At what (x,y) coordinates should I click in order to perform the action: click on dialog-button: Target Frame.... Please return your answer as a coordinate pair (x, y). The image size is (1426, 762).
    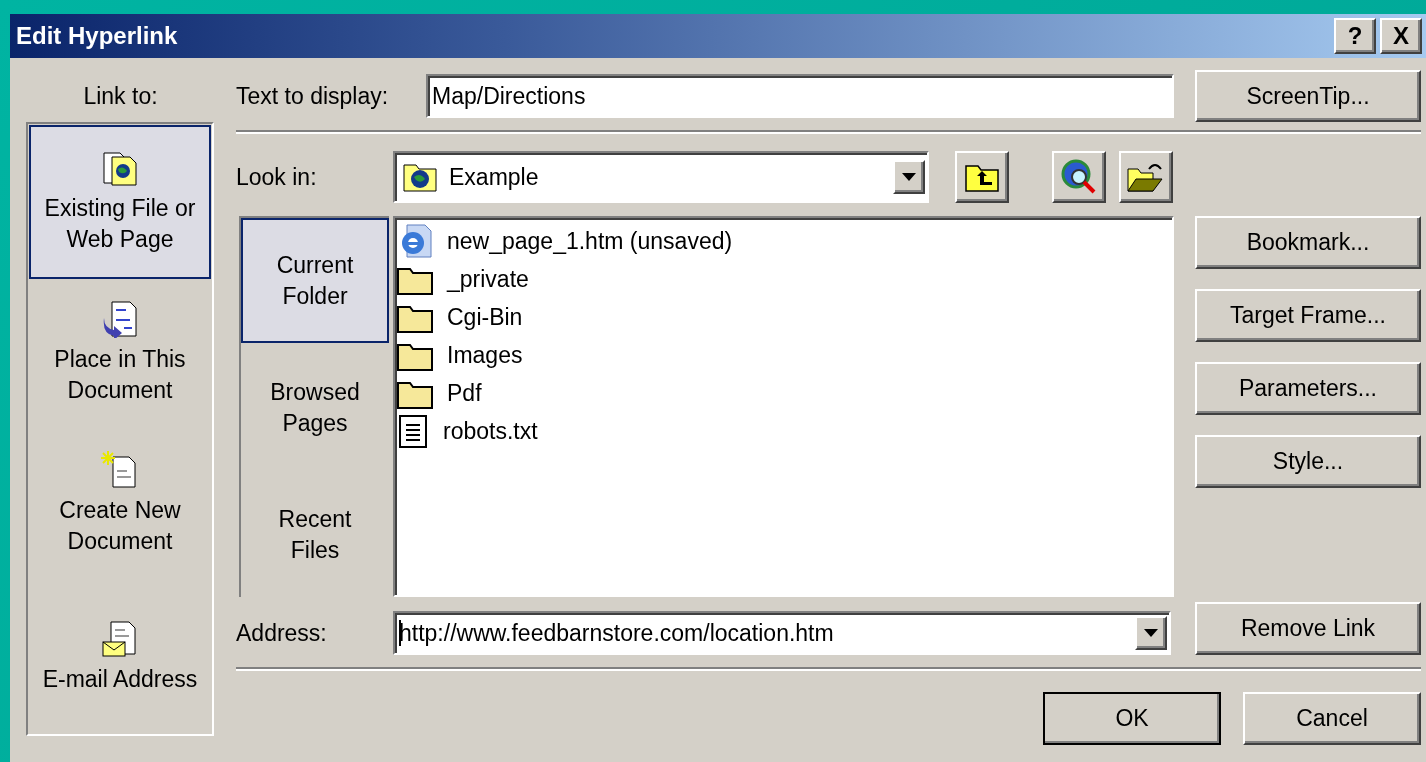
    Looking at the image, I should click on (1308, 315).